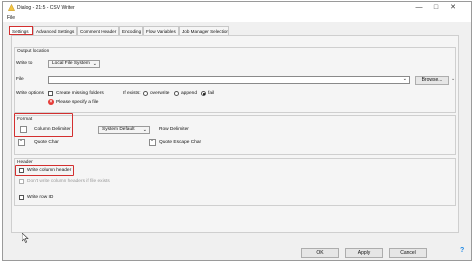 The height and width of the screenshot is (263, 474). Describe the element at coordinates (132, 93) in the screenshot. I see `if-exists-label: If exists:` at that location.